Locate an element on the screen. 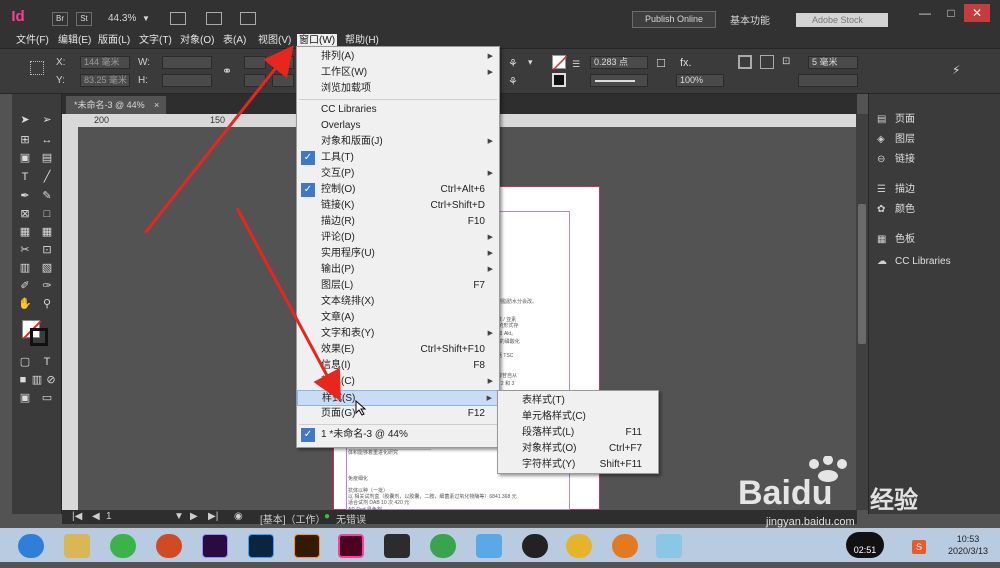 Image resolution: width=1000 pixels, height=568 pixels. watermark-url: jingyan.baidu.com is located at coordinates (810, 522).